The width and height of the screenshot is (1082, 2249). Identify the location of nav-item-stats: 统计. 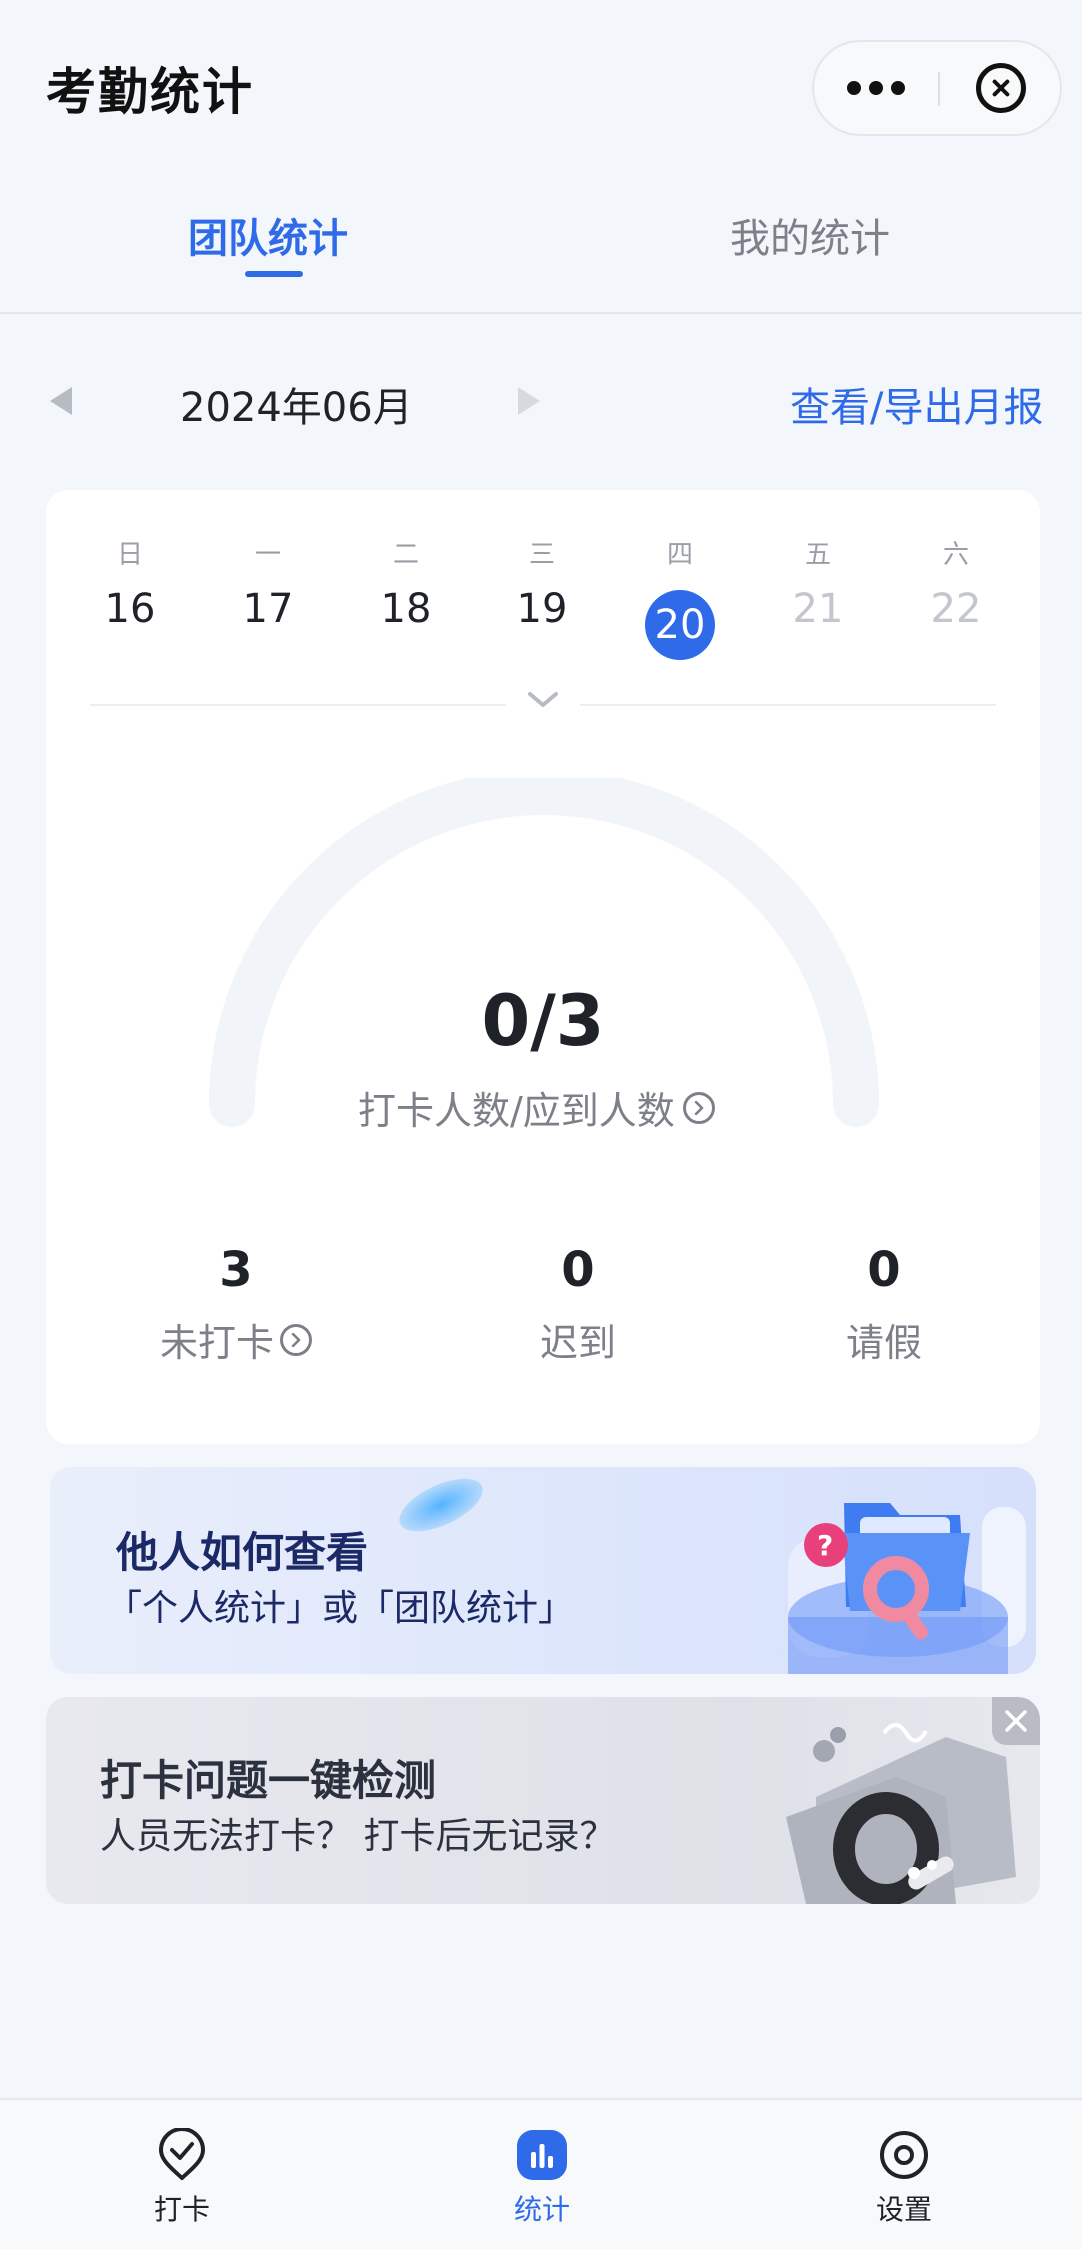
(542, 2178).